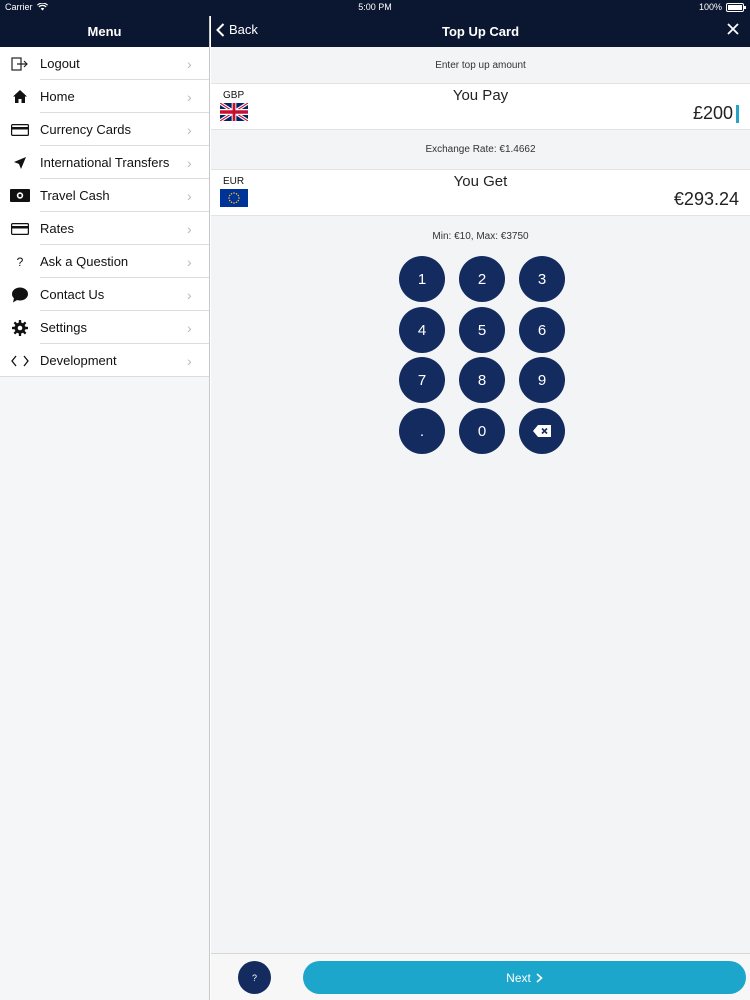 The height and width of the screenshot is (1000, 750). Describe the element at coordinates (20, 129) in the screenshot. I see `card-icon` at that location.